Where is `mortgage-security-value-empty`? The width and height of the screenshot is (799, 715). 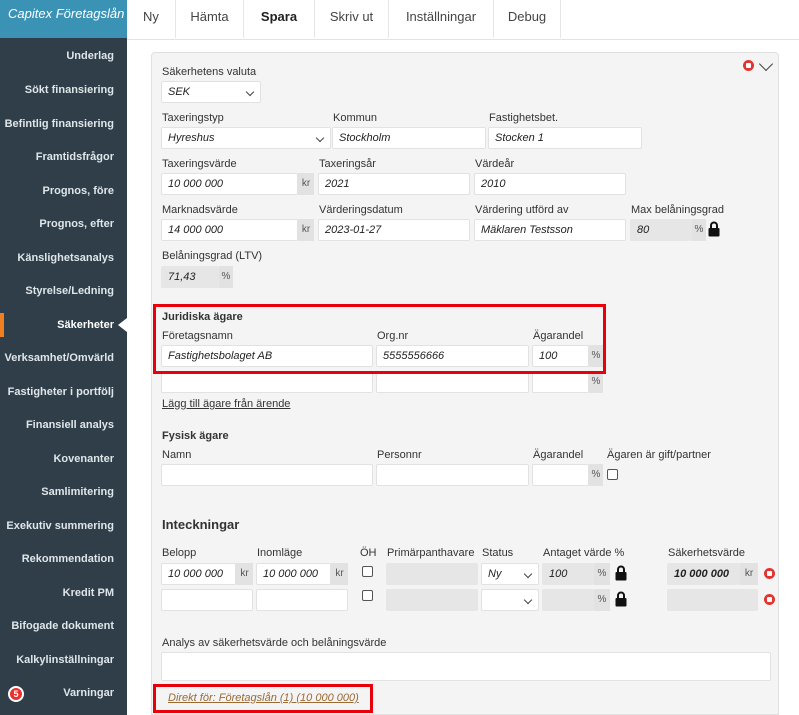 mortgage-security-value-empty is located at coordinates (712, 600).